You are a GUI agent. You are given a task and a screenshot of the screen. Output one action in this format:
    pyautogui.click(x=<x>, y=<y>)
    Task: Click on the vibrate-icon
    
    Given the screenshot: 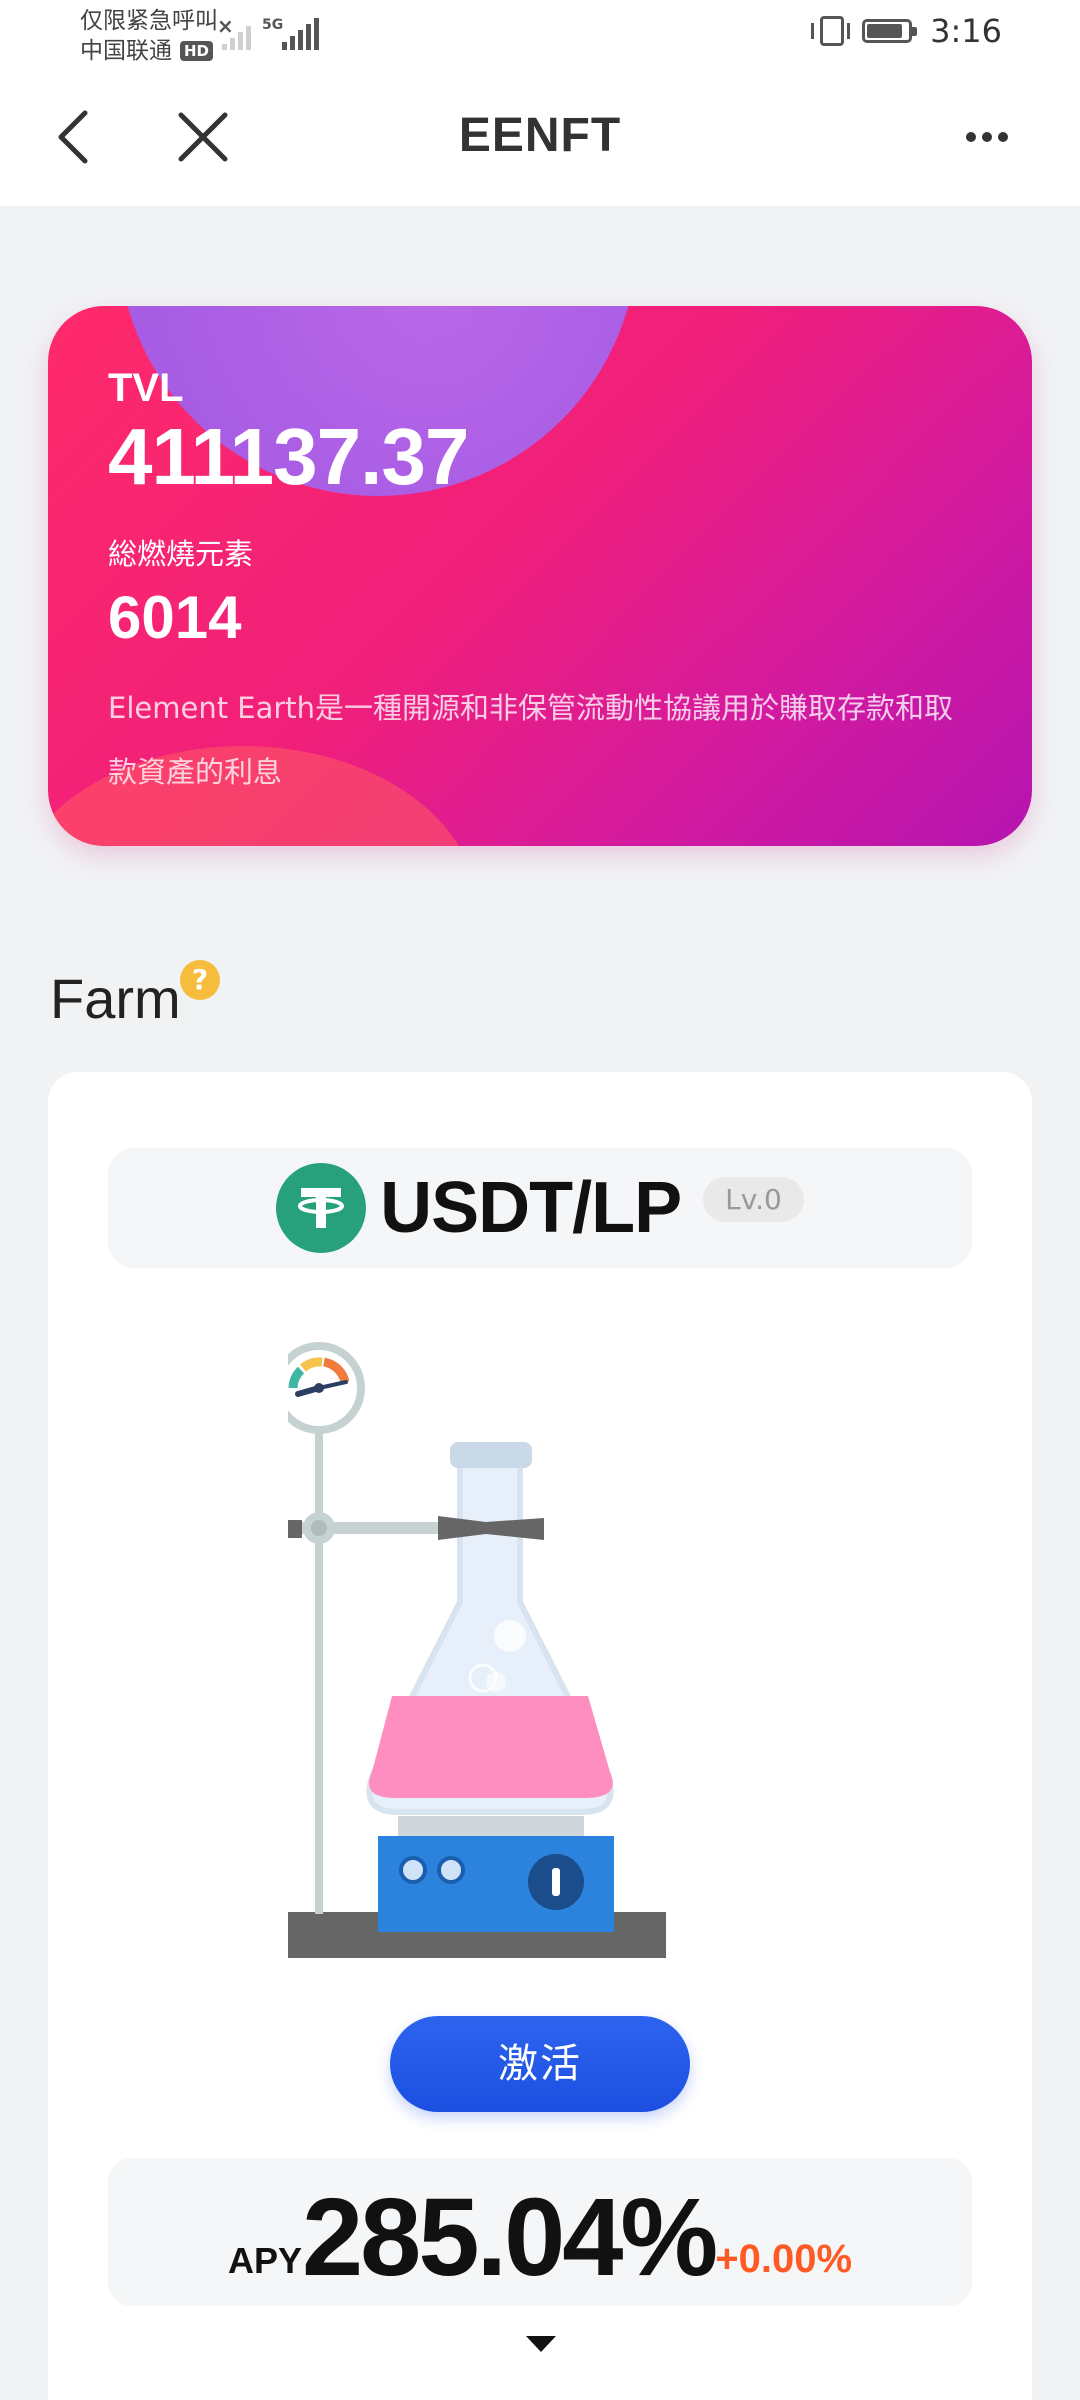 What is the action you would take?
    pyautogui.click(x=831, y=31)
    